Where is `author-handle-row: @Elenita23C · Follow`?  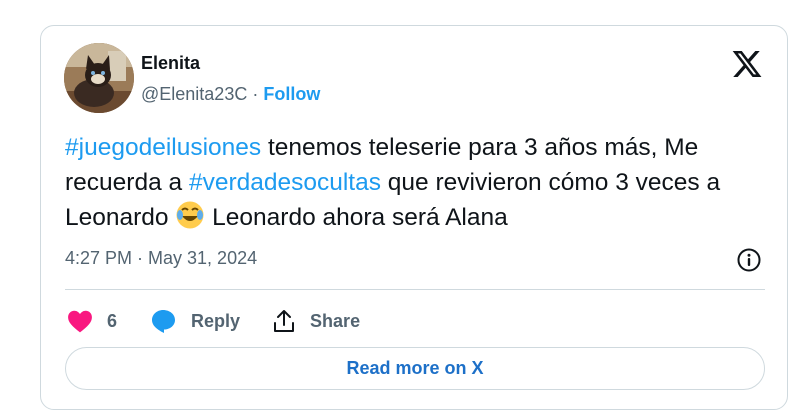 author-handle-row: @Elenita23C · Follow is located at coordinates (230, 94).